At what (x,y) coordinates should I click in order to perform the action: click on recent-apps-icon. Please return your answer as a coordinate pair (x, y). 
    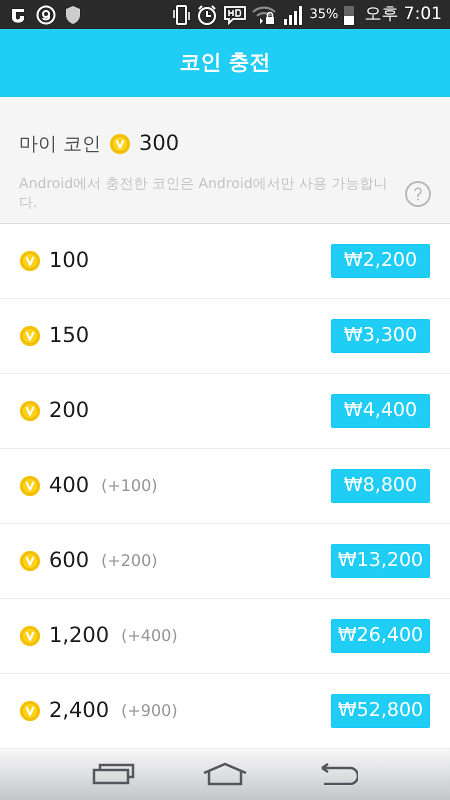
    Looking at the image, I should click on (114, 774).